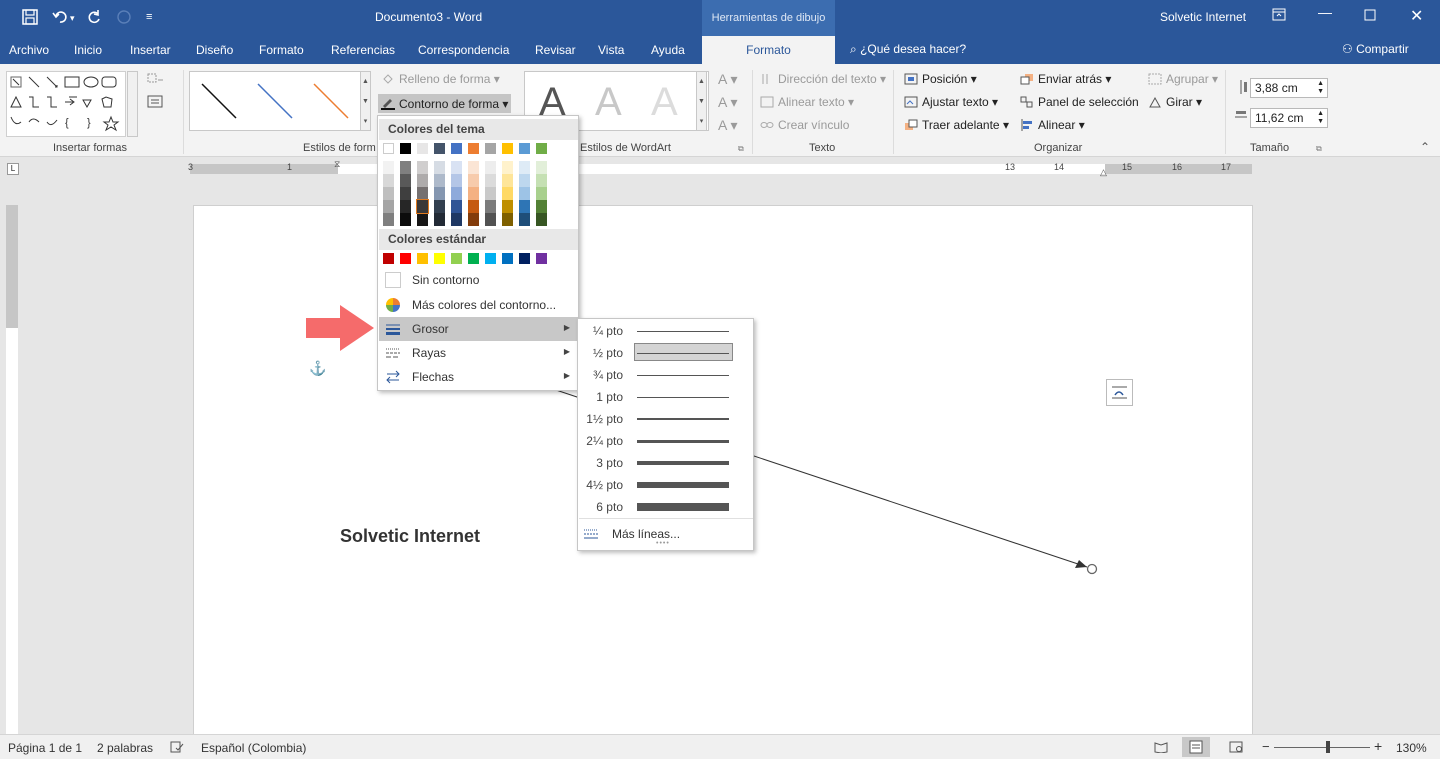  I want to click on tab-selector-icon: L, so click(13, 169).